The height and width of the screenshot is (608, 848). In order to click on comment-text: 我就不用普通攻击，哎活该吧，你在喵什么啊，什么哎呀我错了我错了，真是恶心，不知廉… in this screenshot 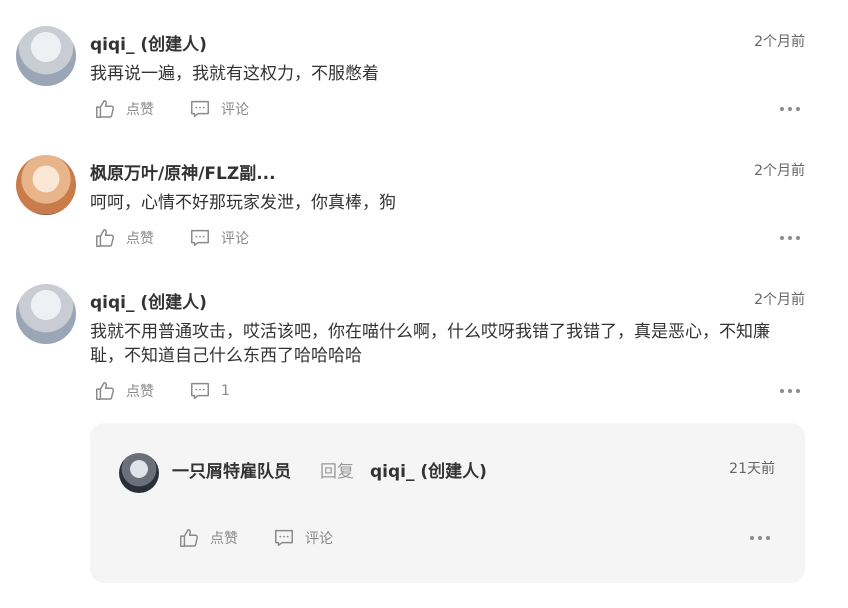, I will do `click(446, 344)`.